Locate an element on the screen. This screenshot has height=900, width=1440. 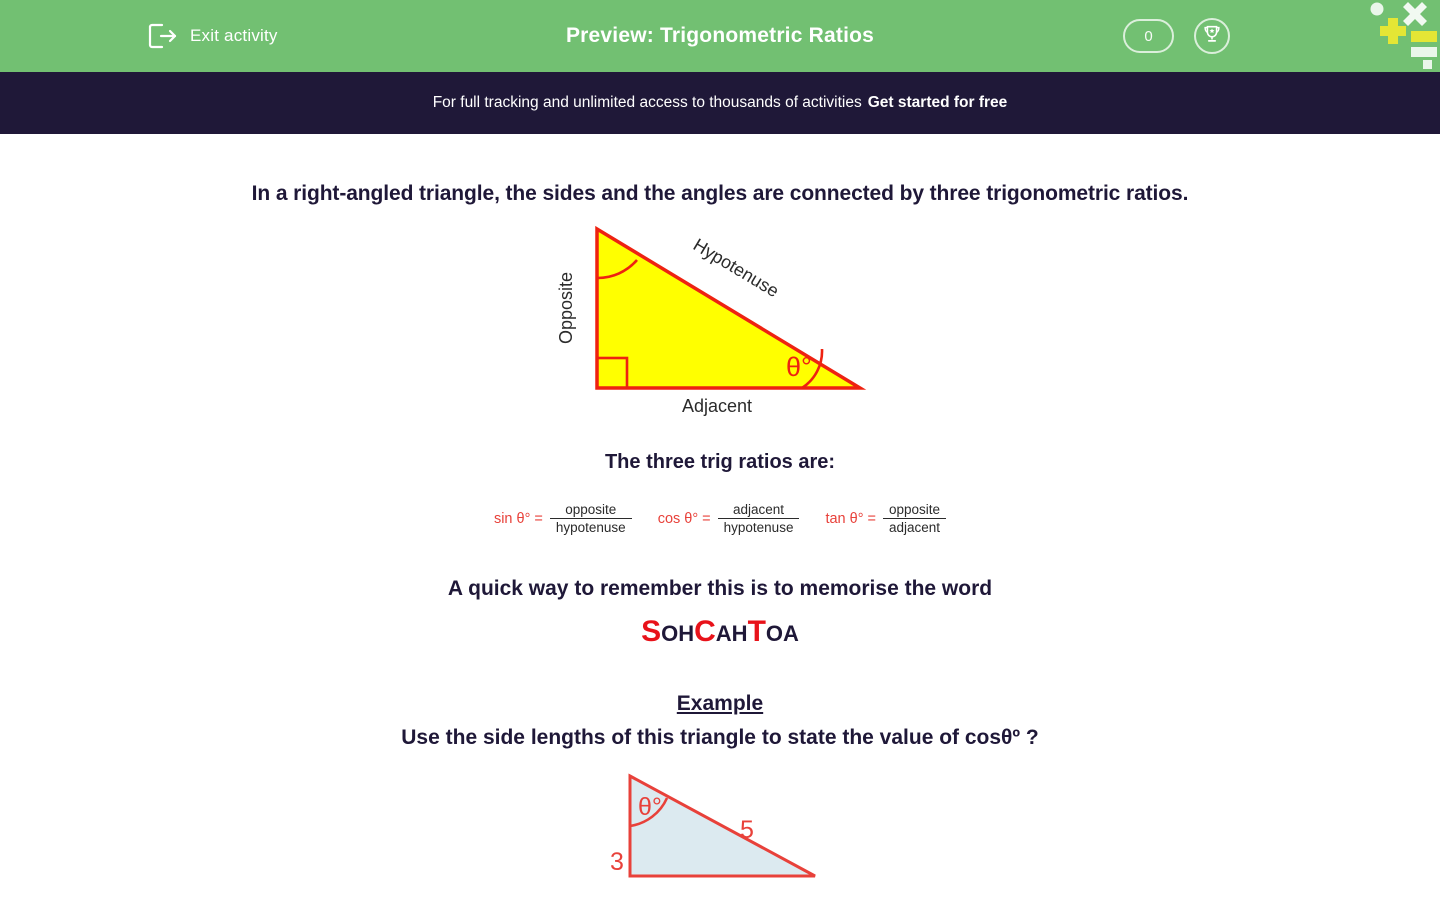
ratio-tan-fraction: opposite adjacent is located at coordinates (915, 518).